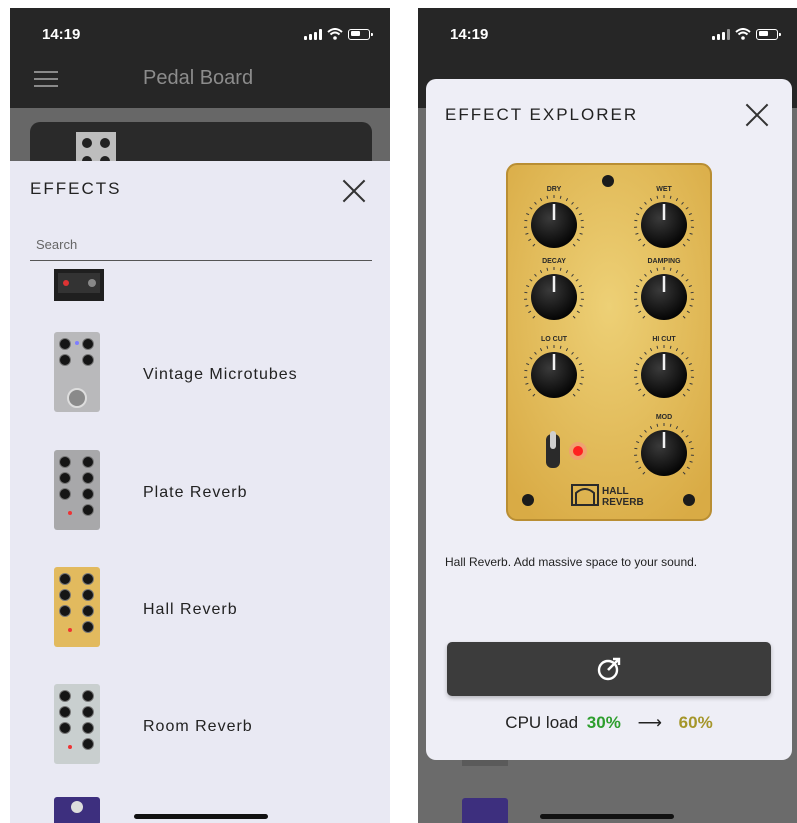 The height and width of the screenshot is (823, 797). I want to click on background-pedal-icon, so click(485, 810).